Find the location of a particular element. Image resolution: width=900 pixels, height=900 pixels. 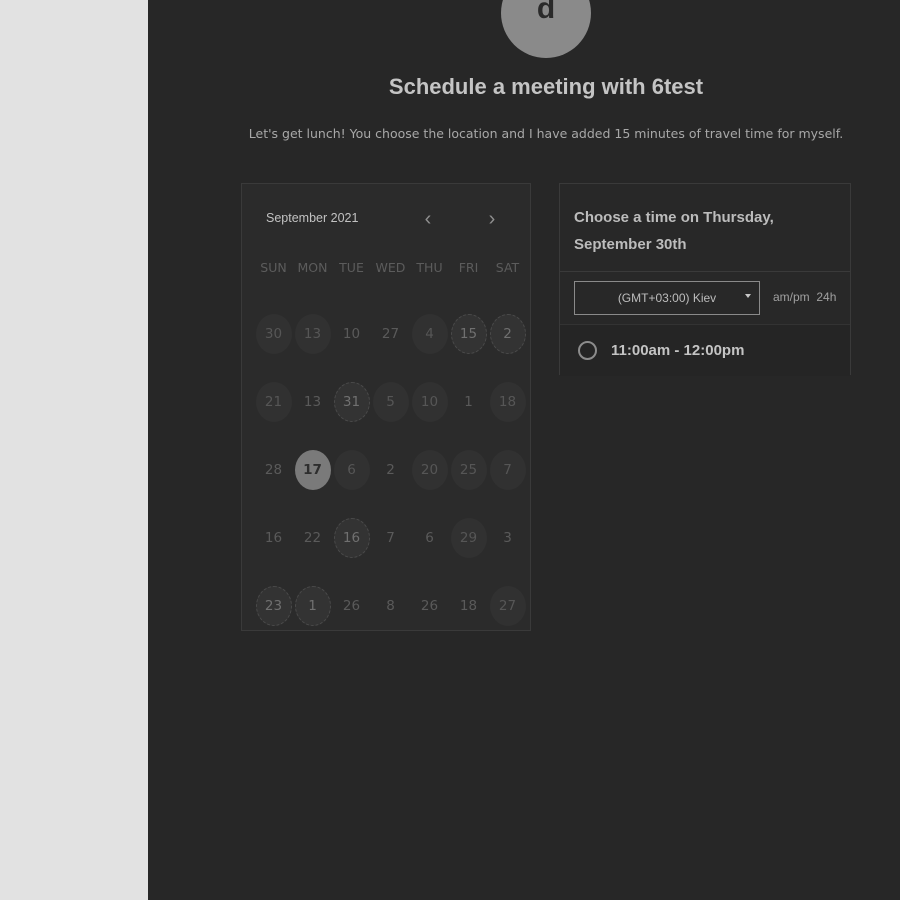

calendar-cell: 25 is located at coordinates (468, 470).